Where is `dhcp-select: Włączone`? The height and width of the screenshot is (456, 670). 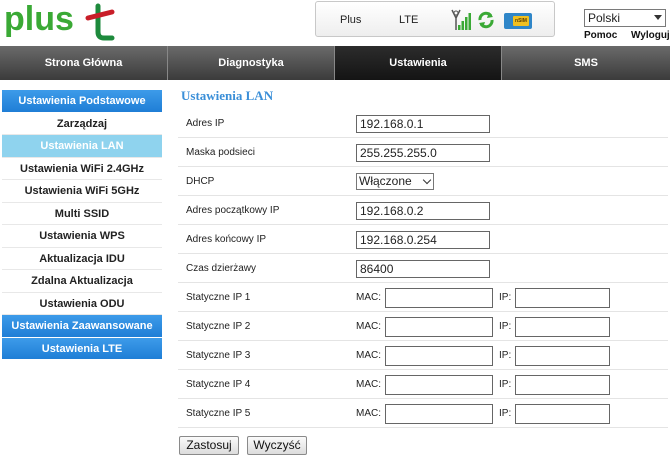 dhcp-select: Włączone is located at coordinates (395, 181).